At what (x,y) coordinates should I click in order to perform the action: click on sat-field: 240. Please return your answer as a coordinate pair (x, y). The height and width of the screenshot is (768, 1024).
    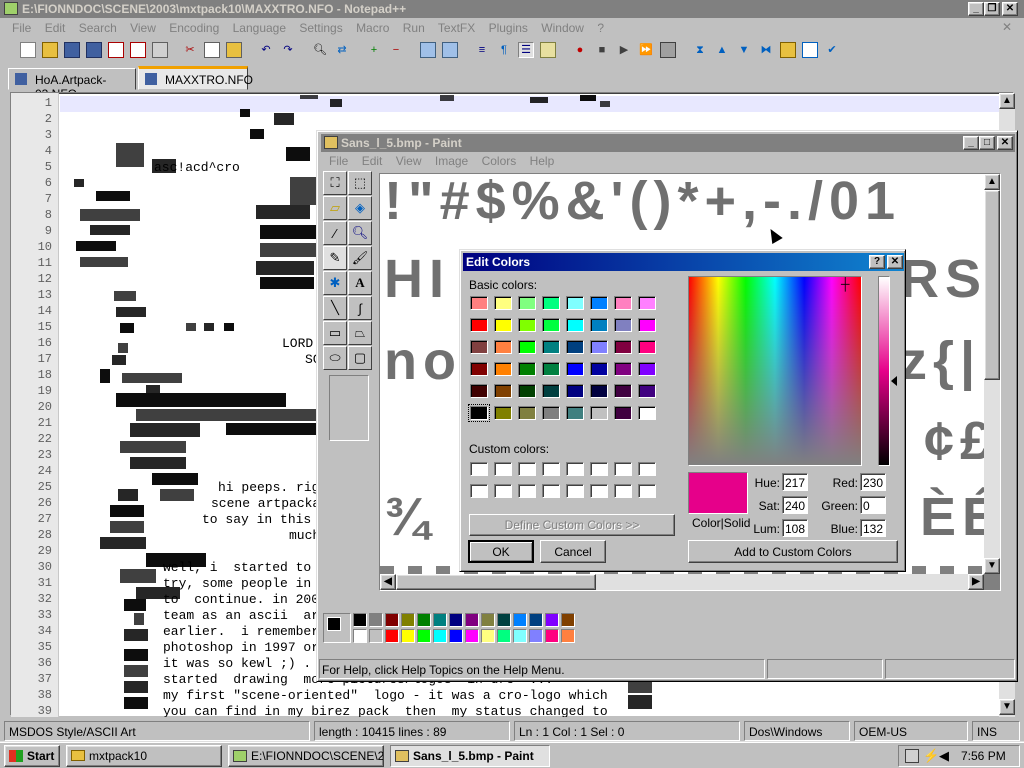
    Looking at the image, I should click on (795, 505).